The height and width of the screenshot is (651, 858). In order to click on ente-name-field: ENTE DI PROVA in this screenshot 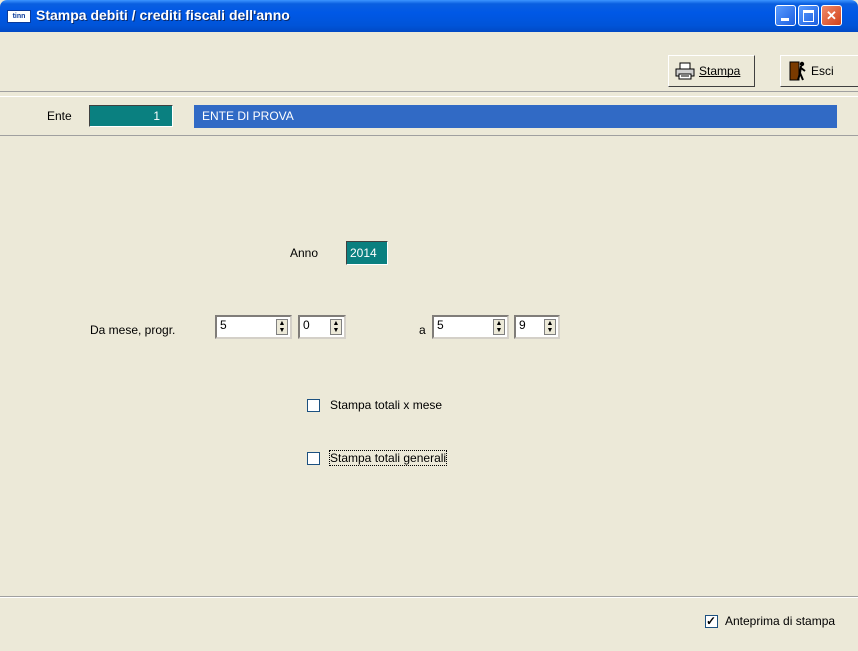, I will do `click(515, 116)`.